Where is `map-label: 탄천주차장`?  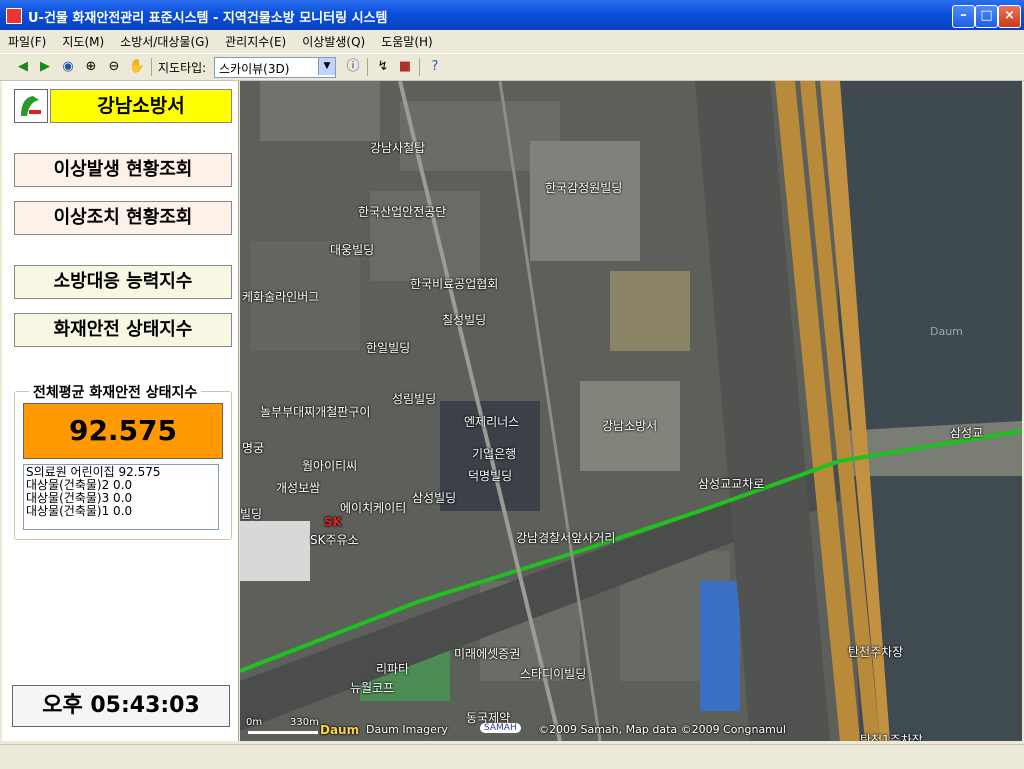
map-label: 탄천주차장 is located at coordinates (876, 652).